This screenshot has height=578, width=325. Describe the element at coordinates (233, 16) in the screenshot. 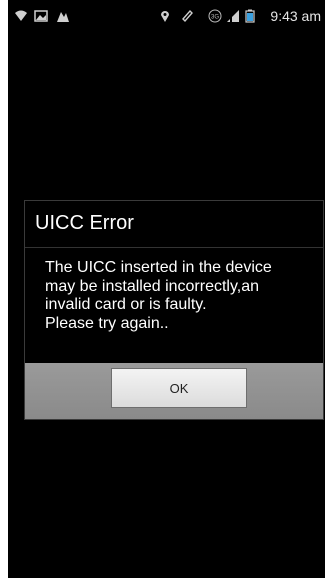

I see `signal-icon` at that location.